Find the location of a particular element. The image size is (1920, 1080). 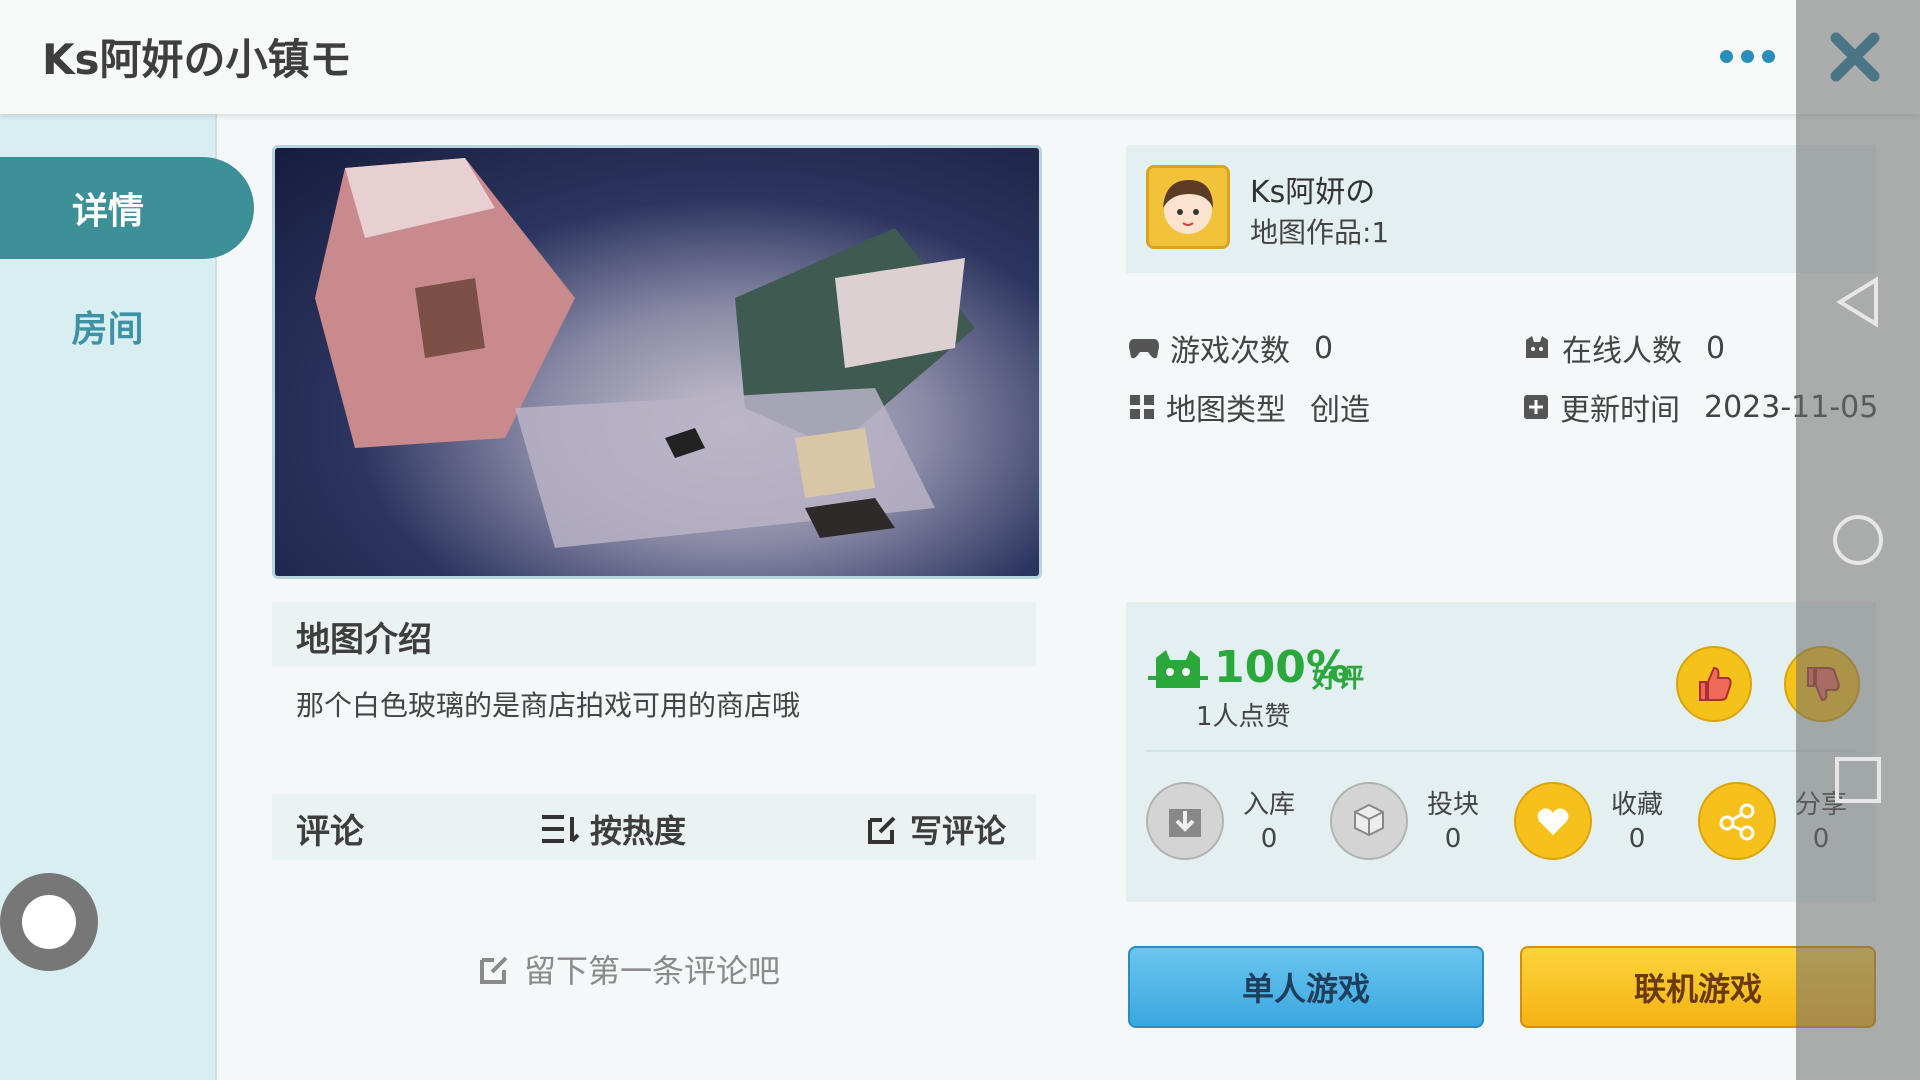

comment-bar: 评论 按热度 写评论 is located at coordinates (654, 827).